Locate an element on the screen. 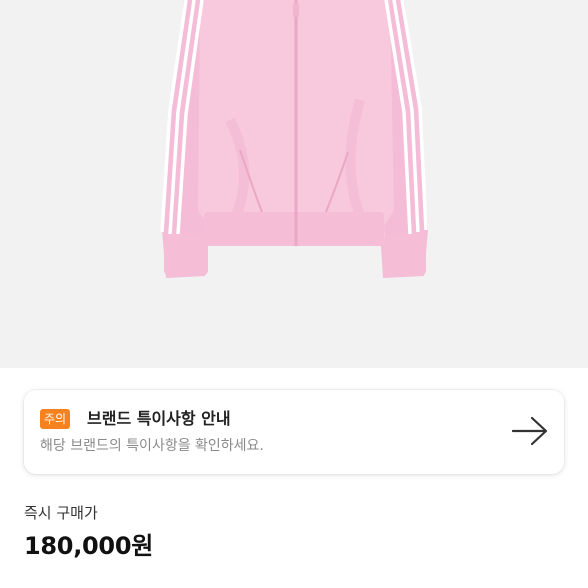 The width and height of the screenshot is (588, 588). notice-title: 브랜드 특이사항 안내 is located at coordinates (159, 418).